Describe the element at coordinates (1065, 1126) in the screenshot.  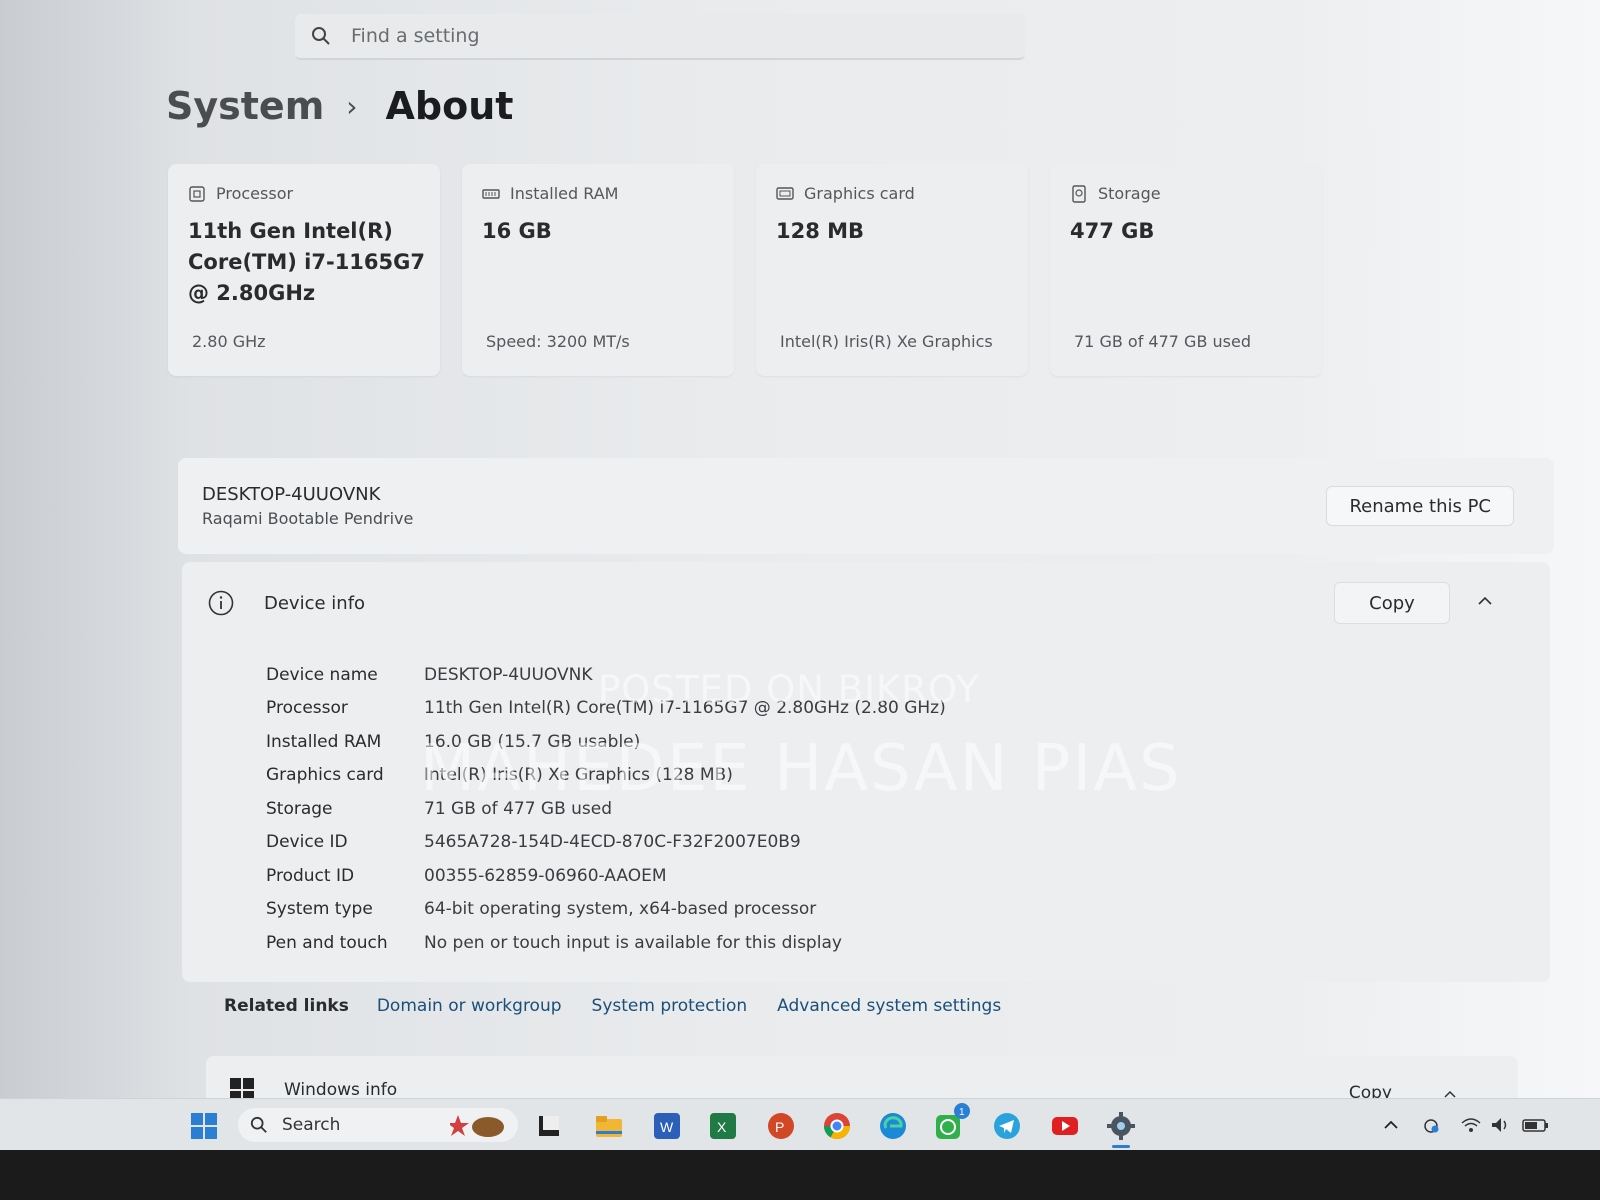
I see `youtube-icon` at that location.